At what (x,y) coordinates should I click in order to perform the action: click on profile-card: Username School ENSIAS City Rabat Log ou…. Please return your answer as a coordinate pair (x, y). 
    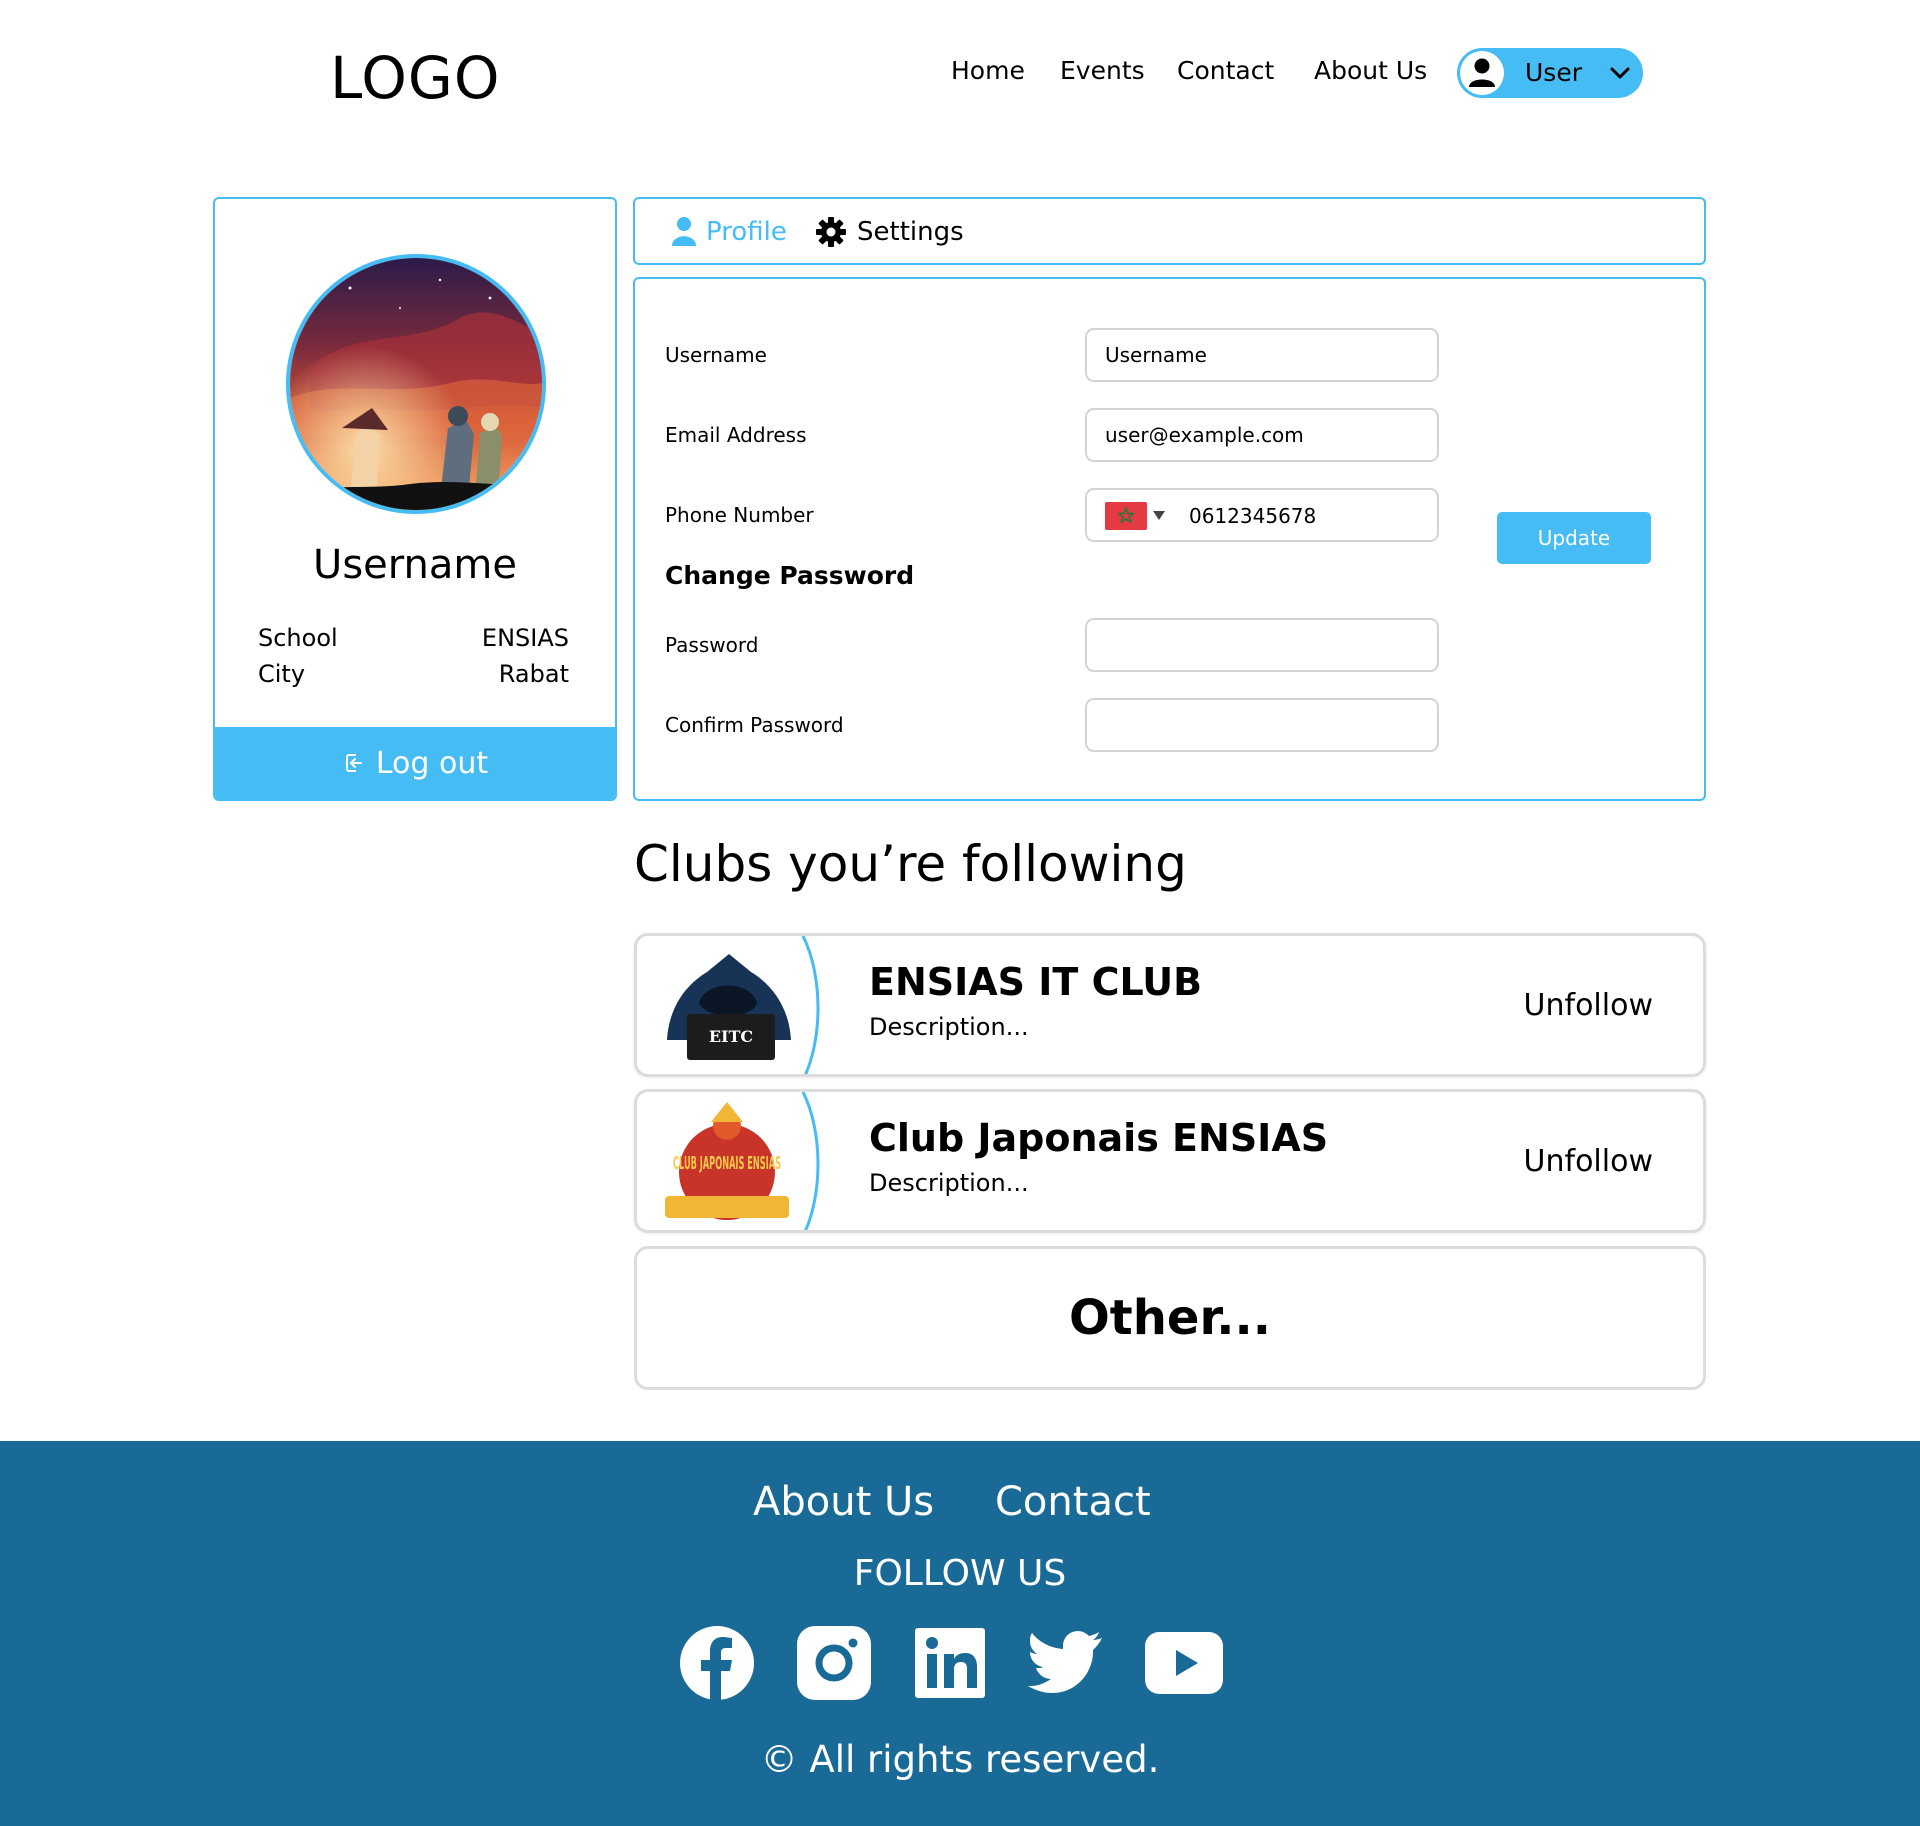
    Looking at the image, I should click on (415, 499).